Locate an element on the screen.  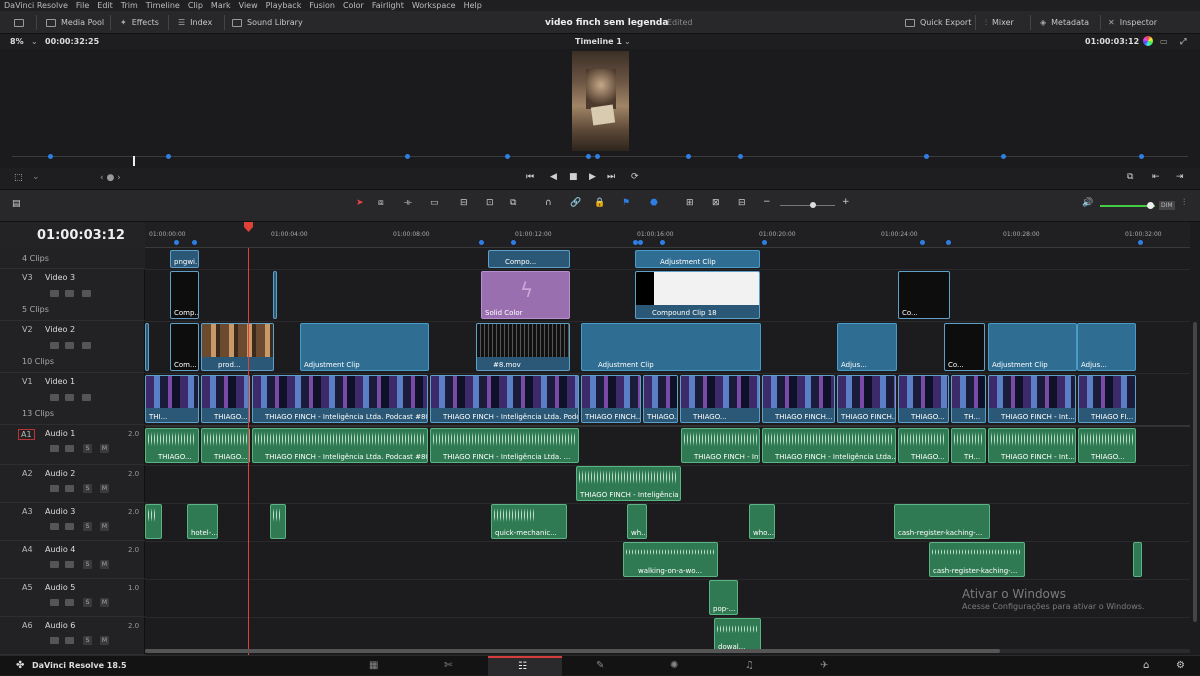
effects-button: ✦ Effects is located at coordinates (139, 22).